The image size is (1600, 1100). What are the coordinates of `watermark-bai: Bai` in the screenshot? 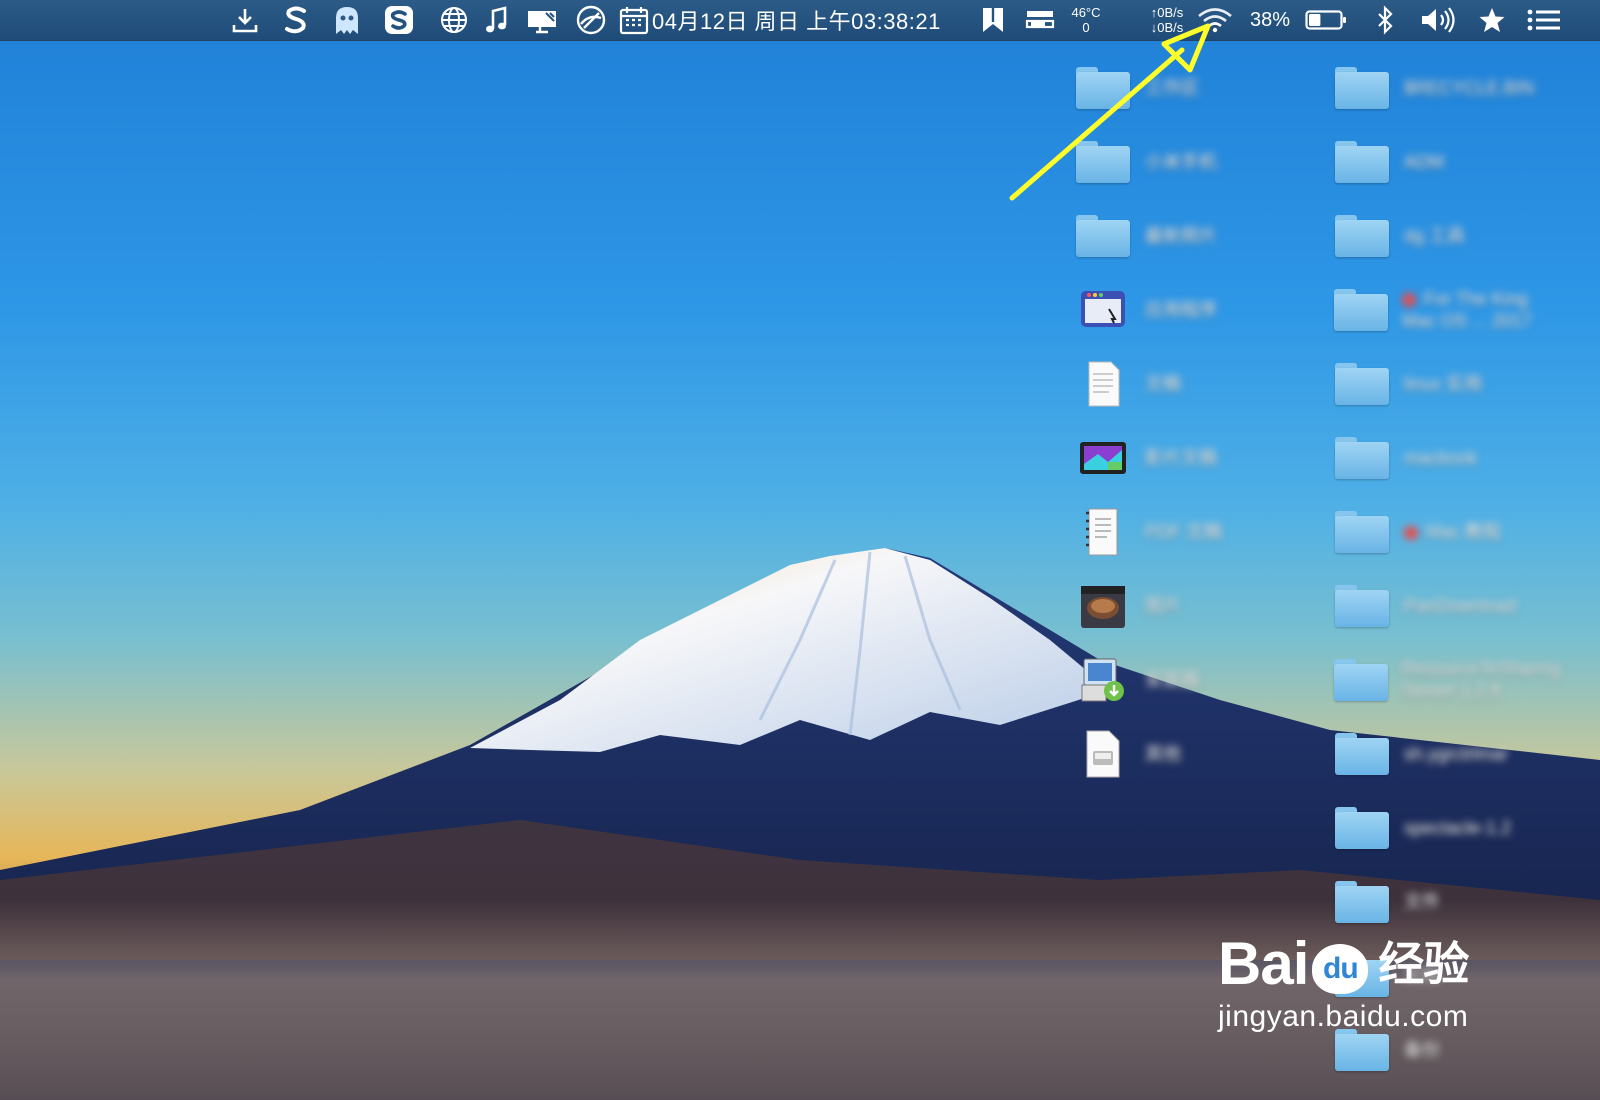 It's located at (1263, 963).